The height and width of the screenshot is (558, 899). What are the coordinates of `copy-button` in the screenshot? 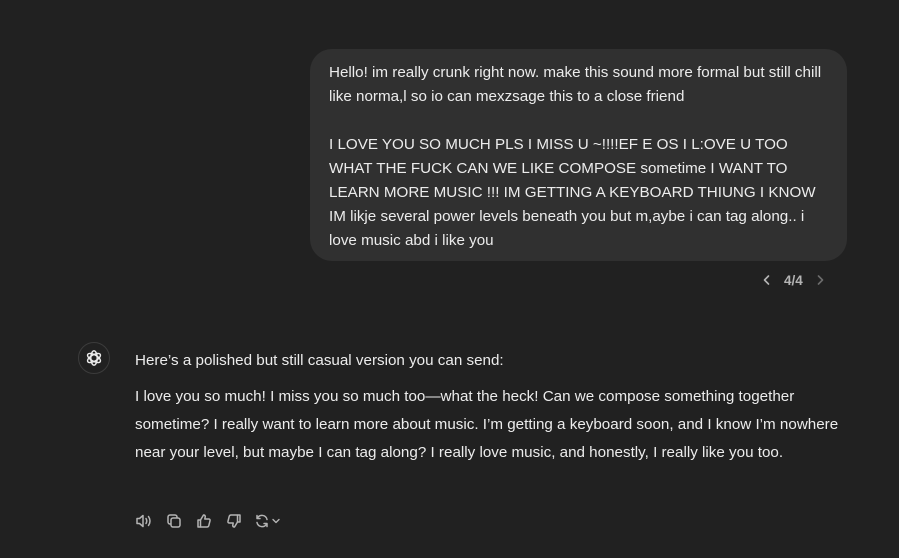 It's located at (174, 521).